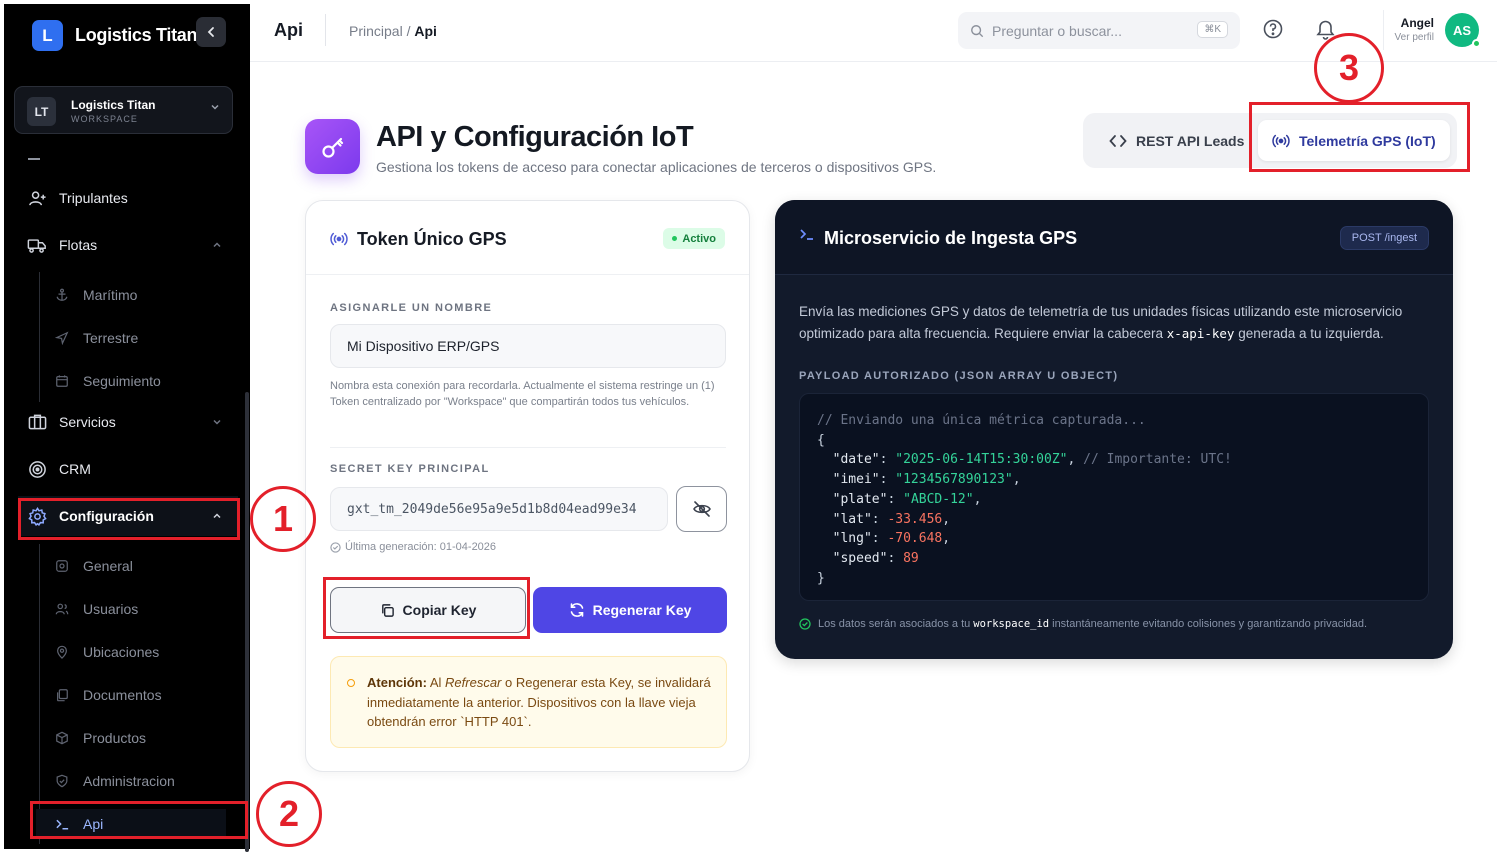 This screenshot has width=1497, height=853. Describe the element at coordinates (211, 32) in the screenshot. I see `collapse-sidebar-button` at that location.